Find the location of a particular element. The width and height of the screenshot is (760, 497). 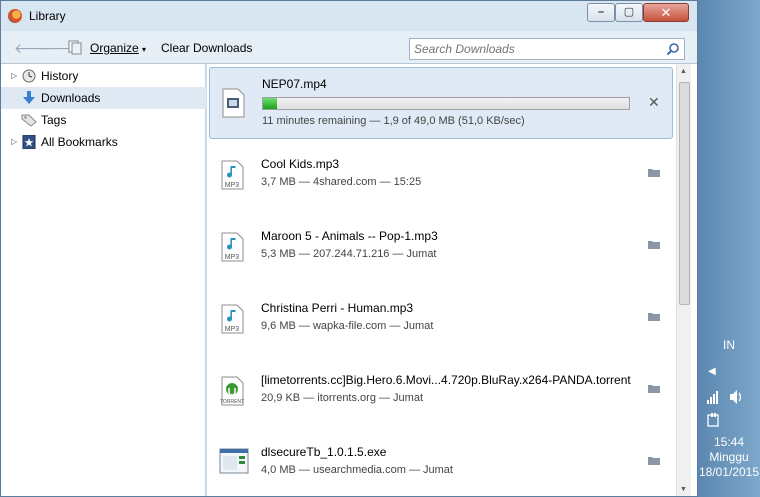

download-progress-bar is located at coordinates (446, 103).